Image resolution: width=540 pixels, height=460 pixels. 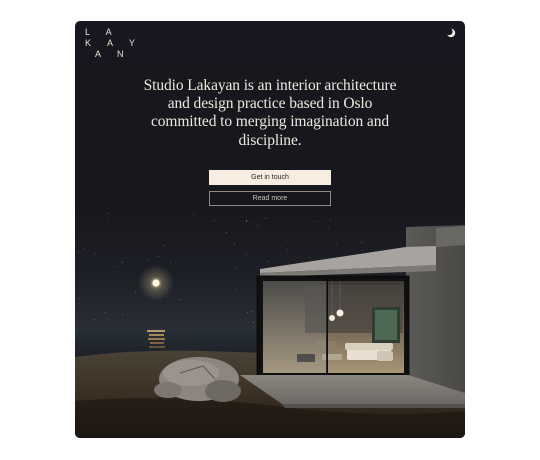 I want to click on moon, so click(x=156, y=283).